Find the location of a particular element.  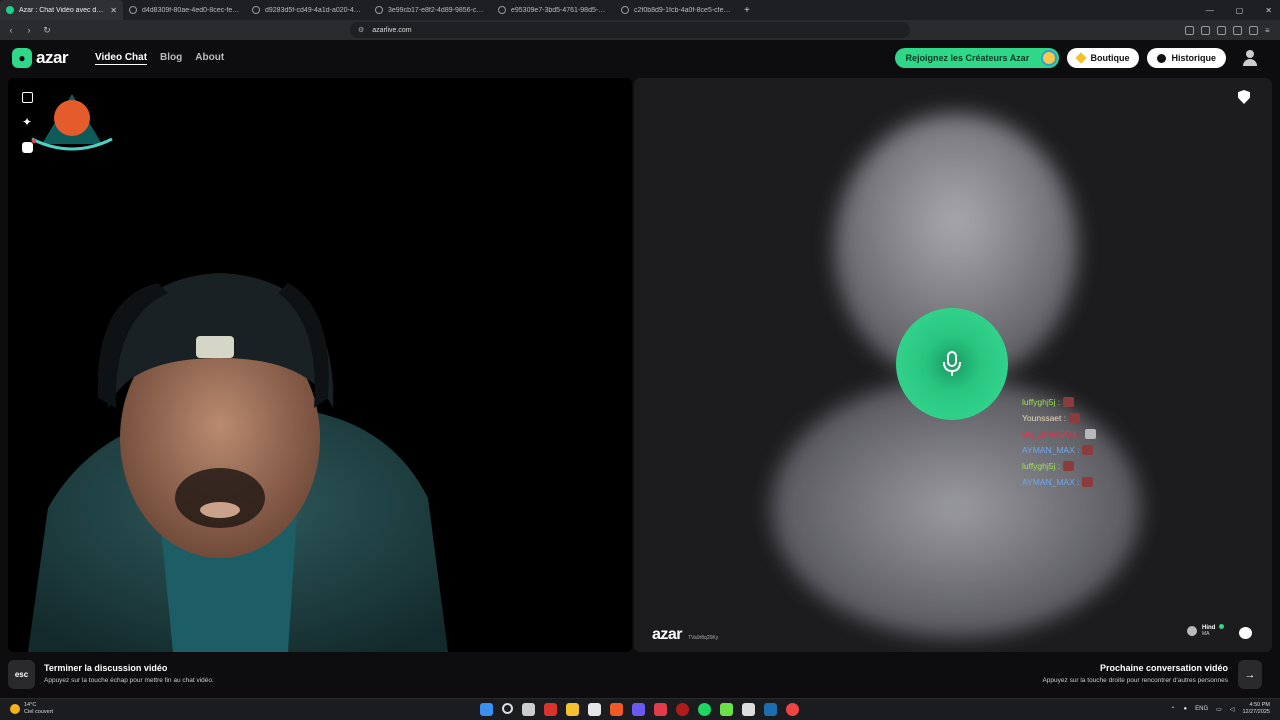

minimize-icon: — is located at coordinates (1210, 10).